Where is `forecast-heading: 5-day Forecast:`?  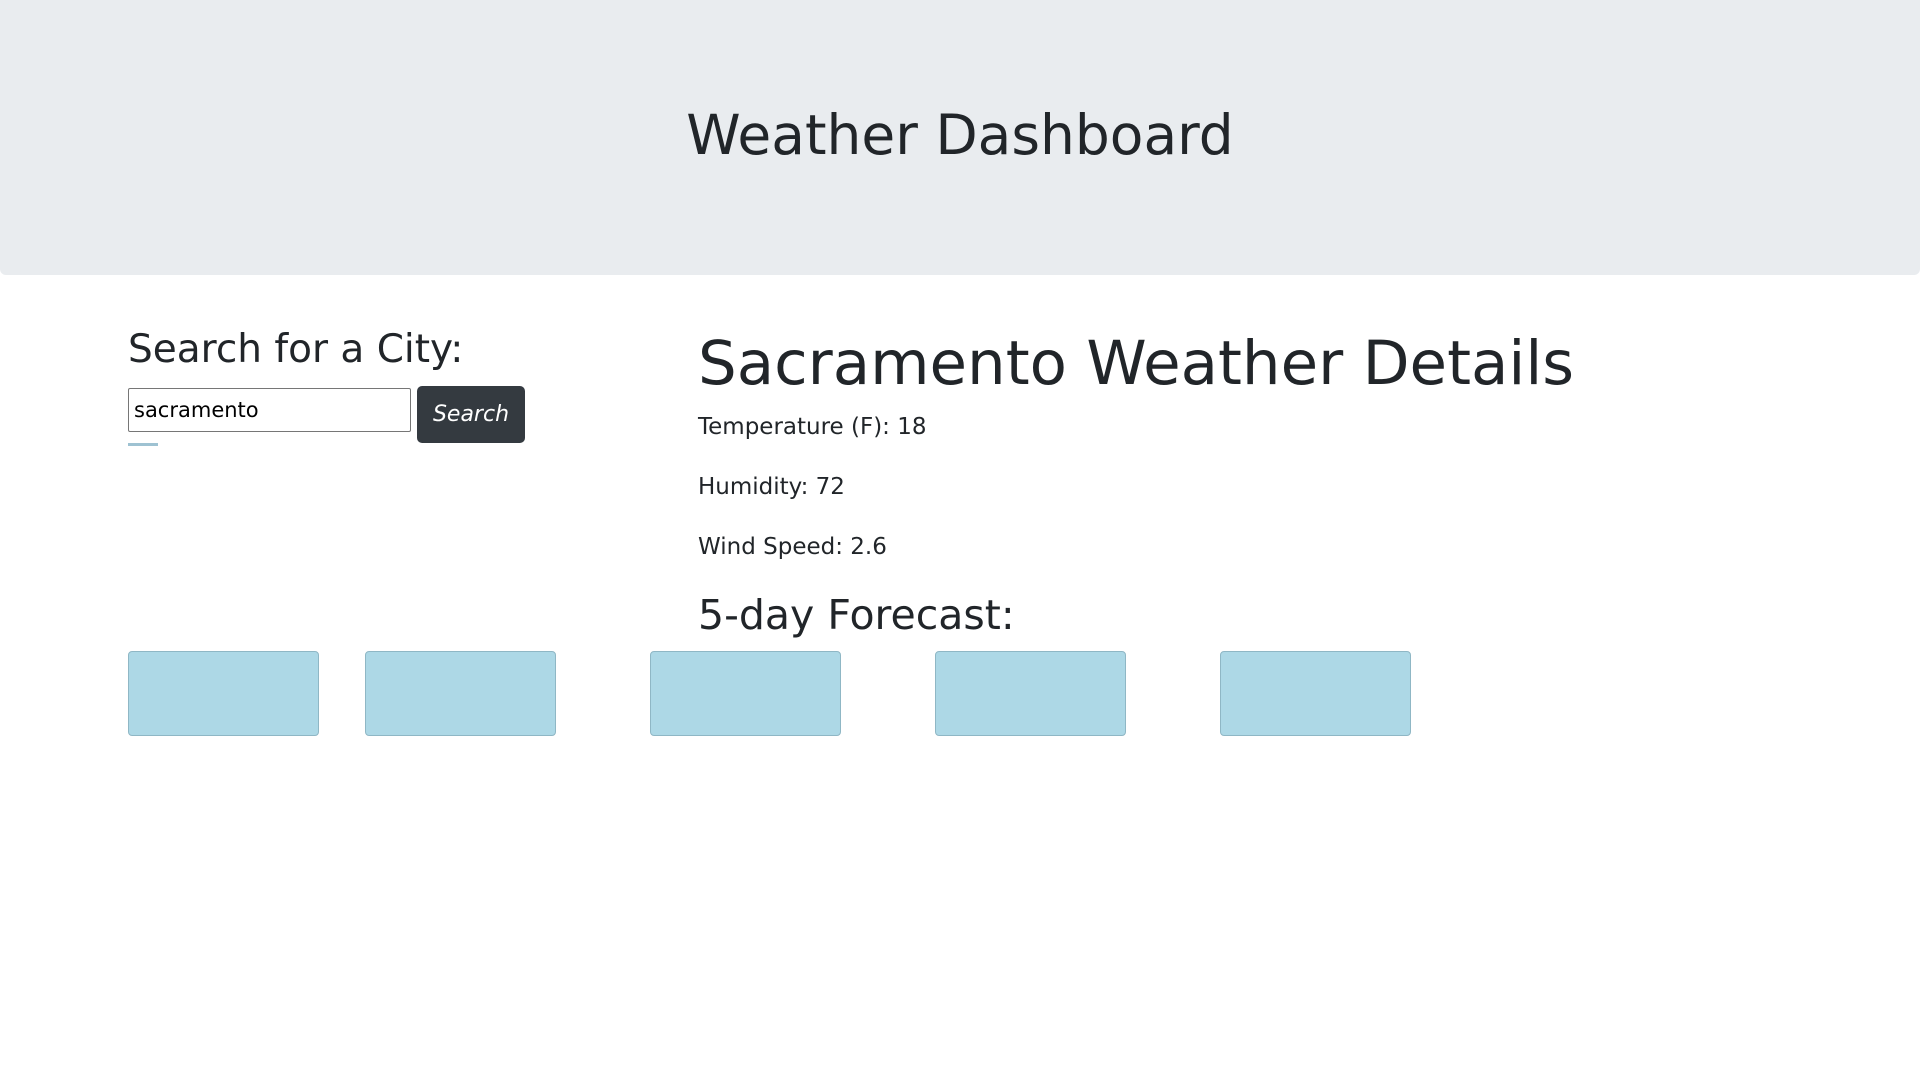
forecast-heading: 5-day Forecast: is located at coordinates (856, 615).